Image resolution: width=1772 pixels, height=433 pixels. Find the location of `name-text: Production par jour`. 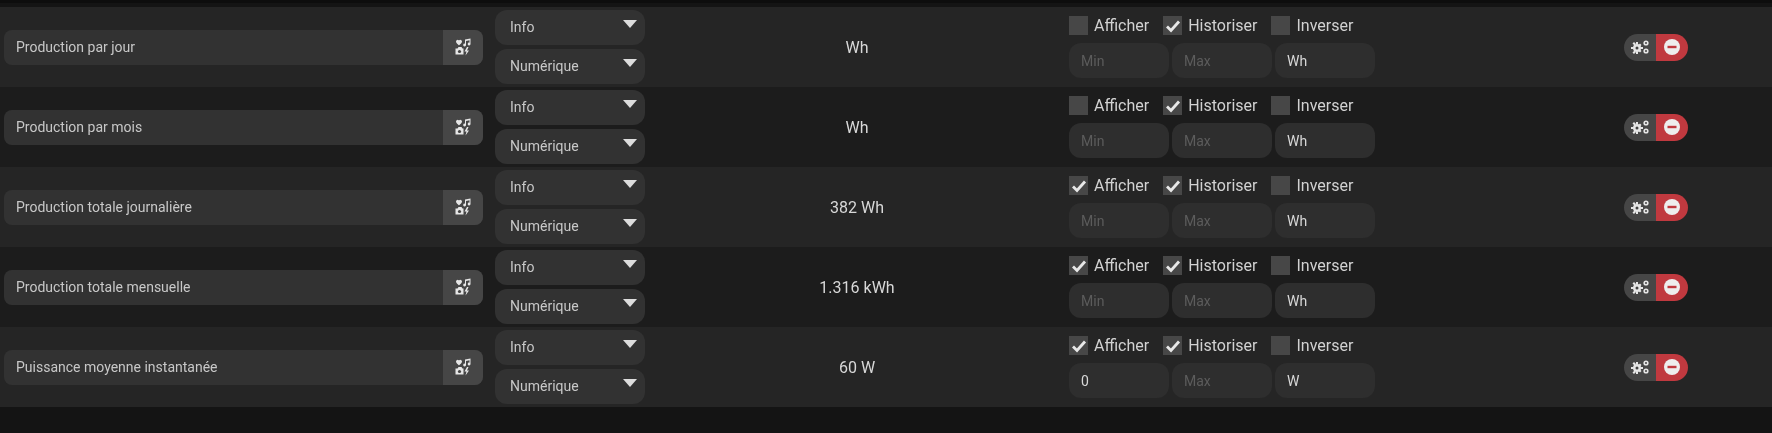

name-text: Production par jour is located at coordinates (75, 47).